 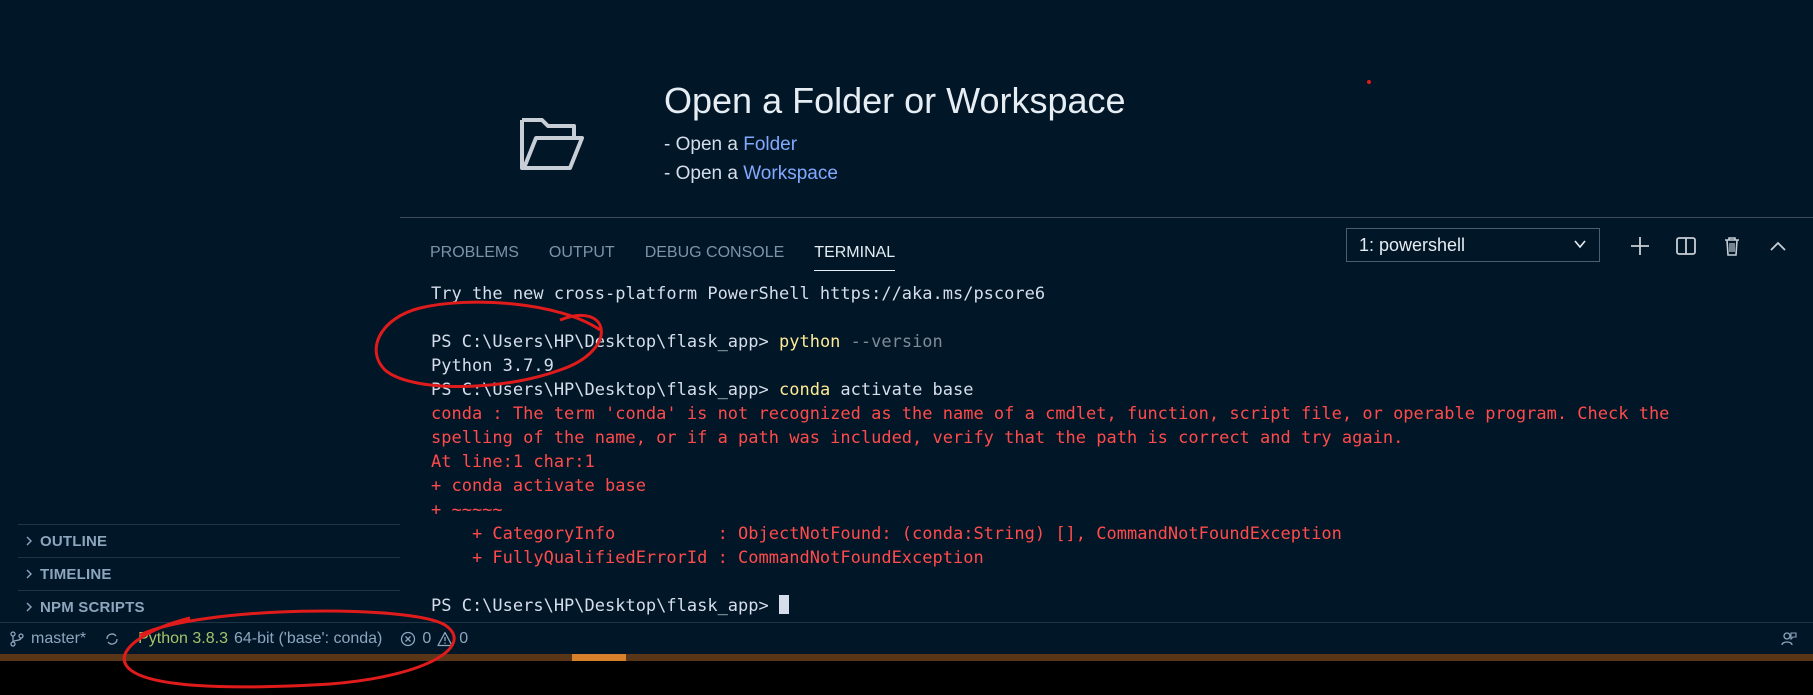 I want to click on chevron-up-icon, so click(x=1778, y=246).